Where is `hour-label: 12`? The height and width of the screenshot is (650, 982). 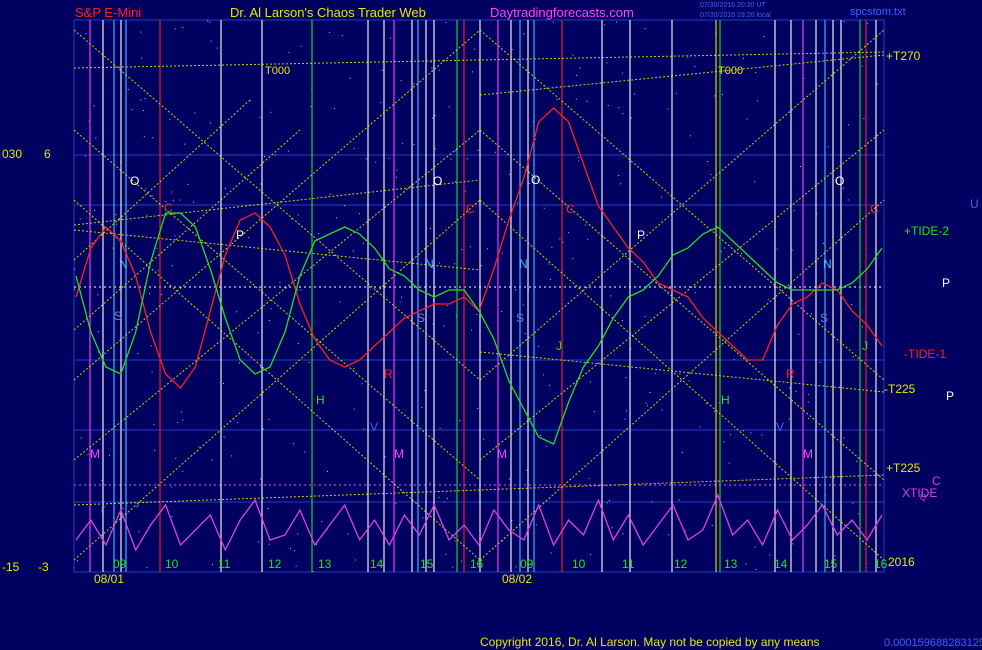 hour-label: 12 is located at coordinates (681, 564).